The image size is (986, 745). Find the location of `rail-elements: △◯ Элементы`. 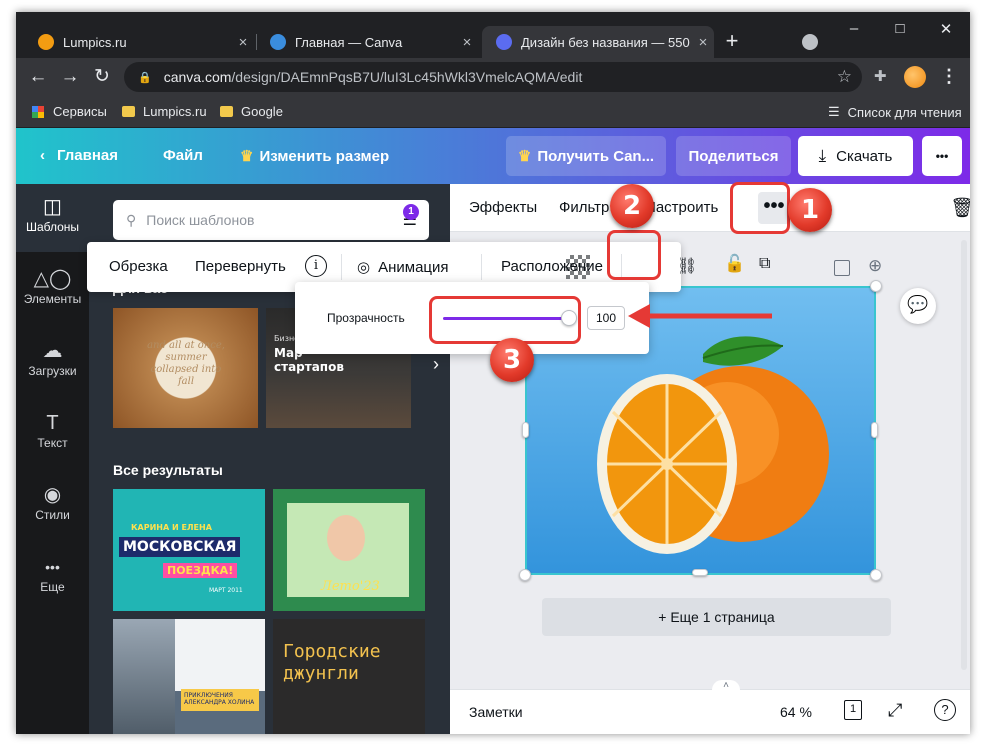

rail-elements: △◯ Элементы is located at coordinates (52, 290).